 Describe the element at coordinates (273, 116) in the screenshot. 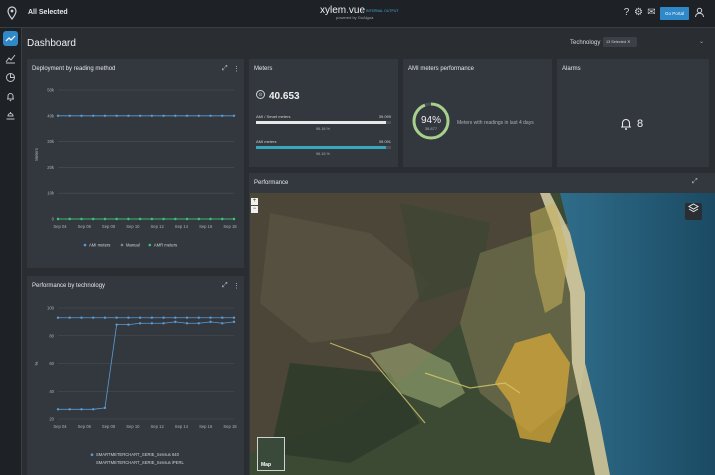

I see `meters-row-label: AMI / Smart meters` at that location.